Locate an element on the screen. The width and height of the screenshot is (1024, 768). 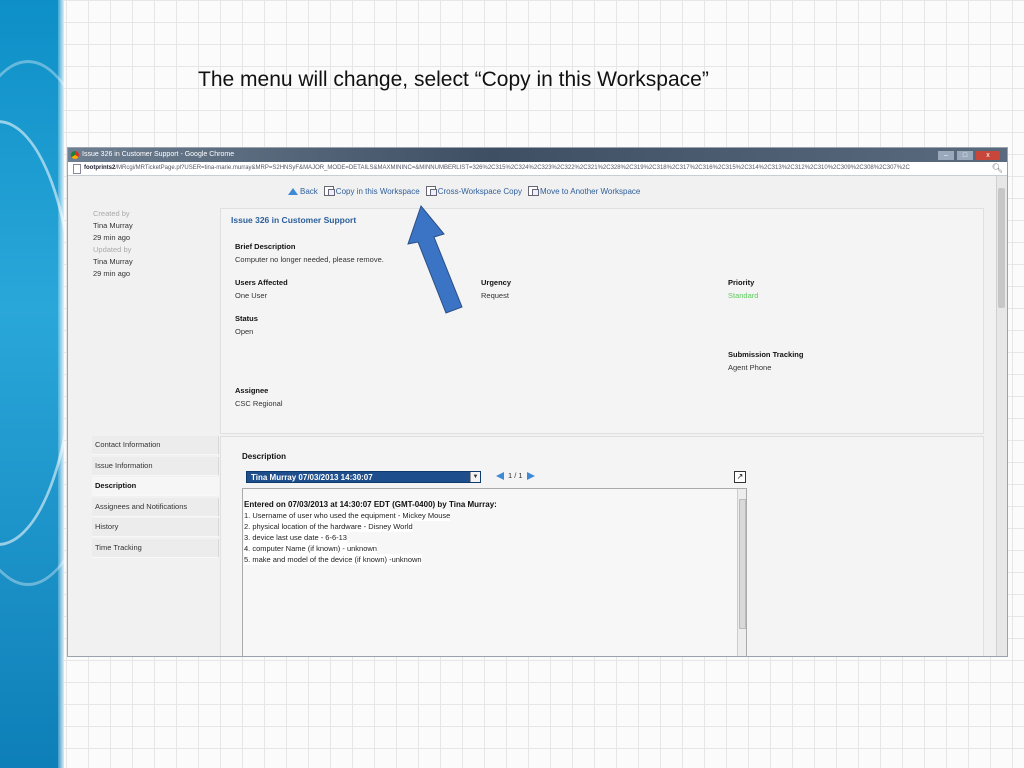
page-scrollbar is located at coordinates (1001, 416).